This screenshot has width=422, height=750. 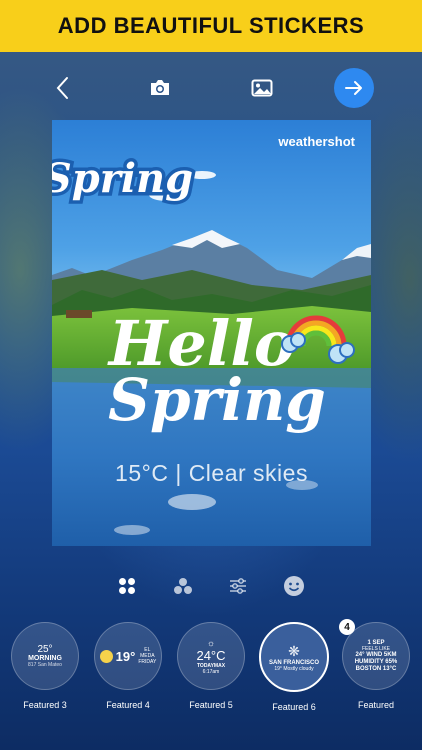 I want to click on tab-shapes, so click(x=183, y=586).